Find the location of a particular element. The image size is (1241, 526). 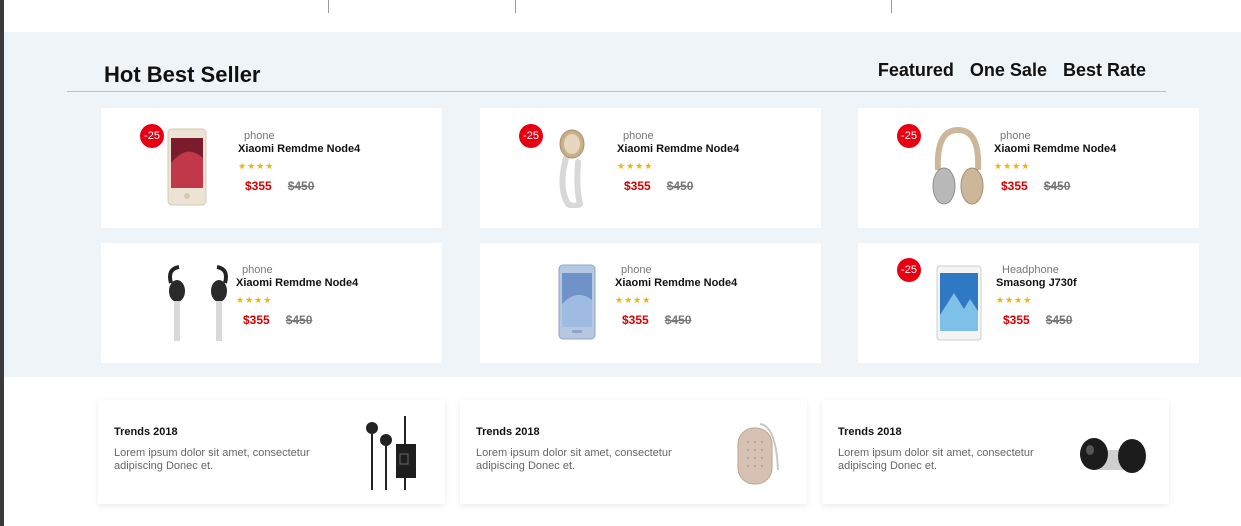

product-name: Smasong J730f is located at coordinates (1036, 283).